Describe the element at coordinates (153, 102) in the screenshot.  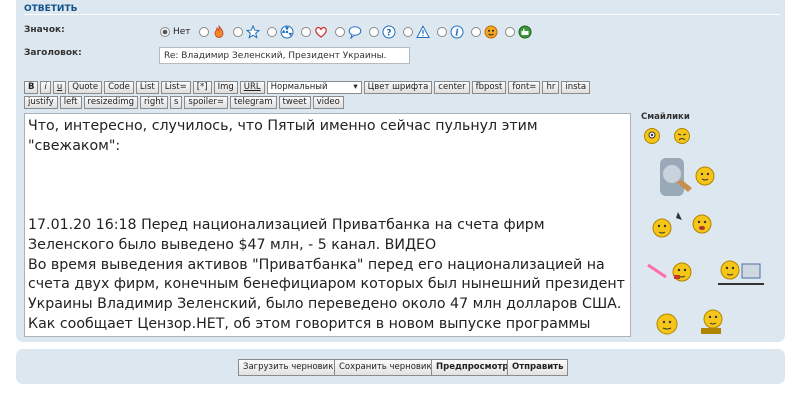
I see `right-button: right` at that location.